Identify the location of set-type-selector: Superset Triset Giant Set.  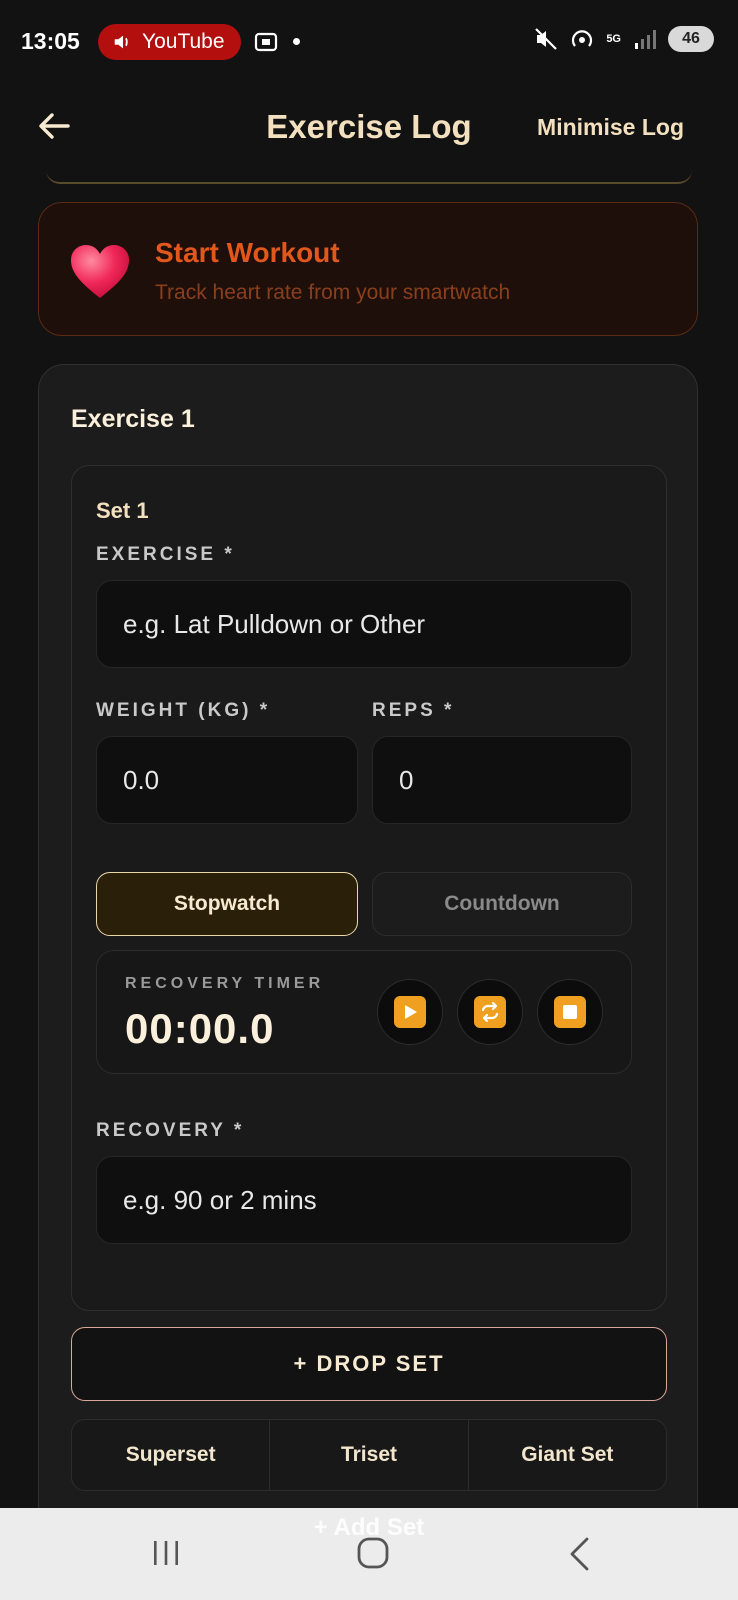
(369, 1455).